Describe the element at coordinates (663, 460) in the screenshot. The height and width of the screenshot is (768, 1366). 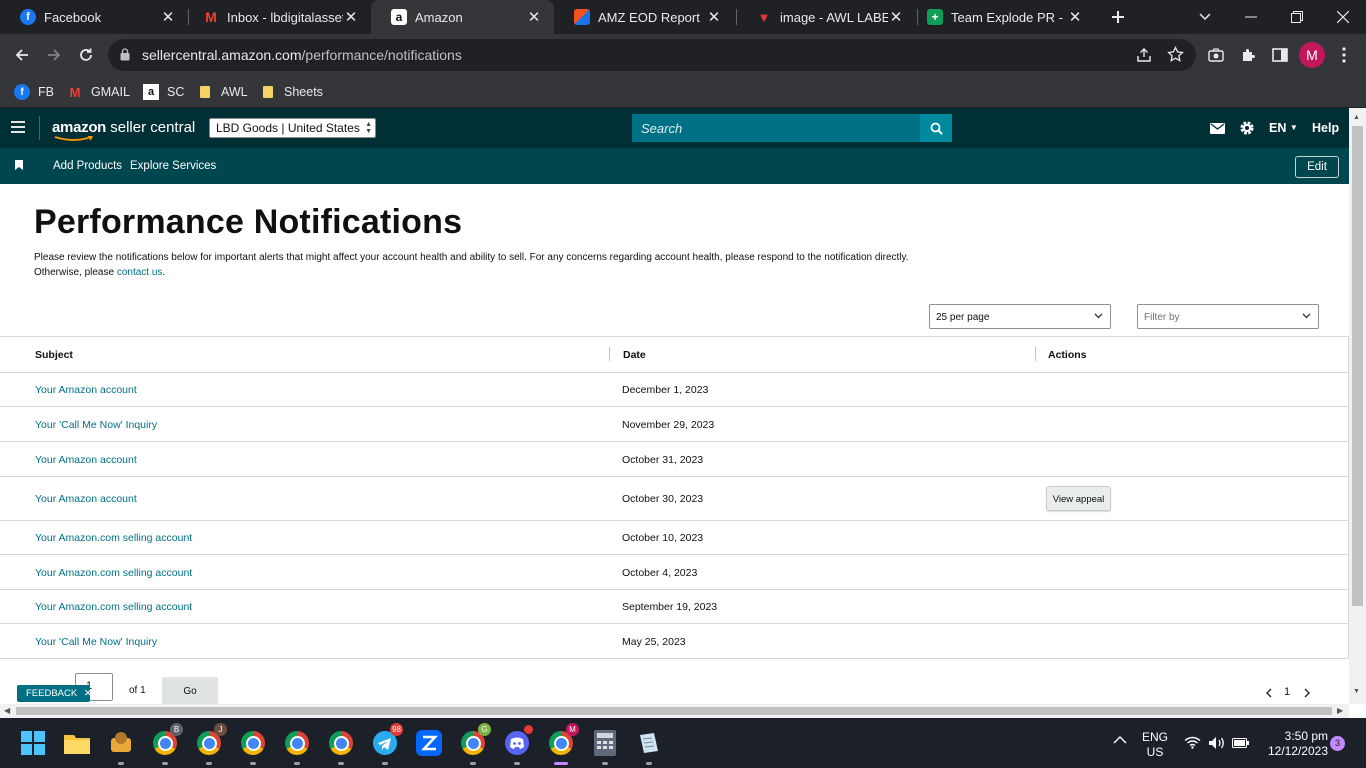
I see `notification-date: October 31, 2023` at that location.